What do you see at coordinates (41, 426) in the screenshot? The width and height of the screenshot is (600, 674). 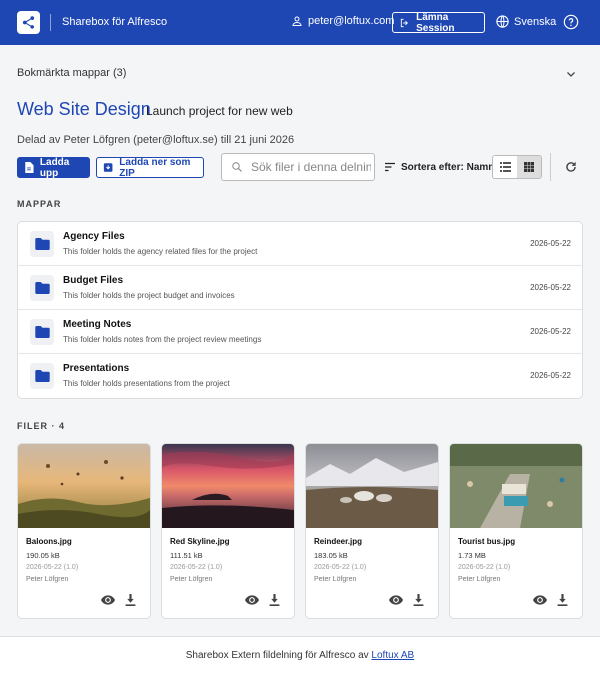 I see `files-section-label: FILER · 4` at bounding box center [41, 426].